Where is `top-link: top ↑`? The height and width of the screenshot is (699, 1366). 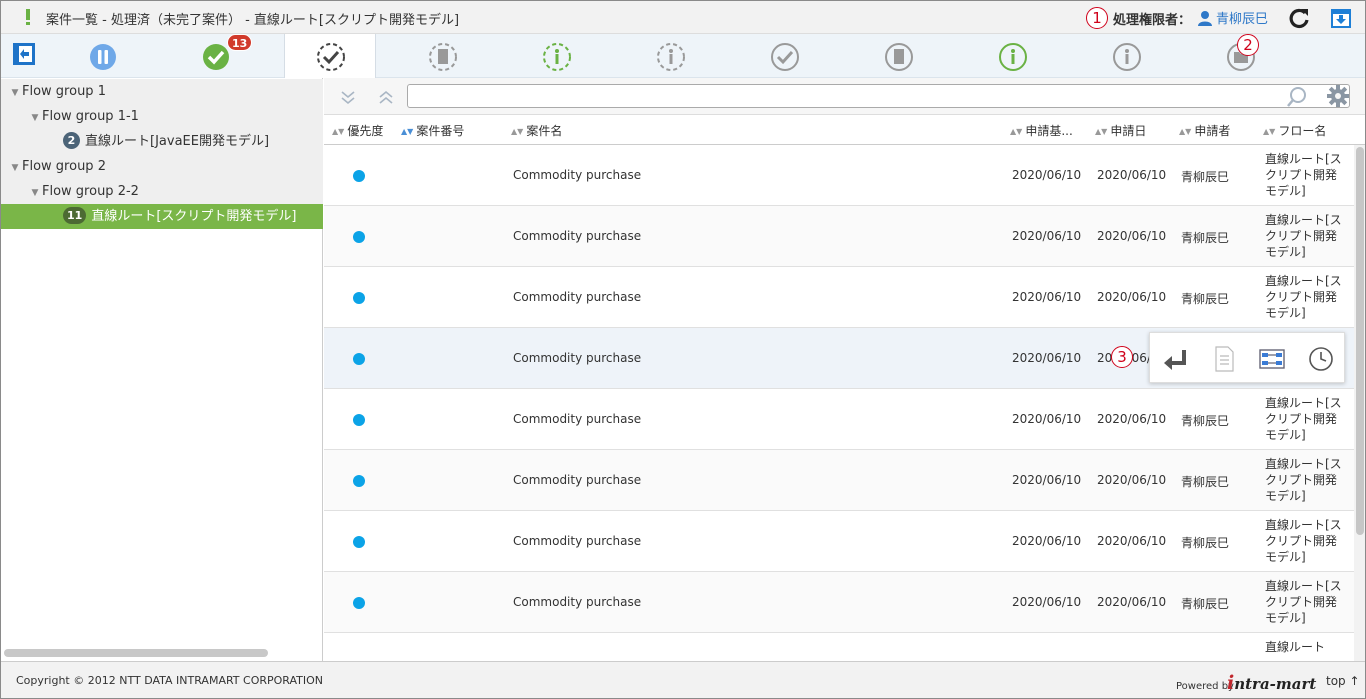 top-link: top ↑ is located at coordinates (1343, 681).